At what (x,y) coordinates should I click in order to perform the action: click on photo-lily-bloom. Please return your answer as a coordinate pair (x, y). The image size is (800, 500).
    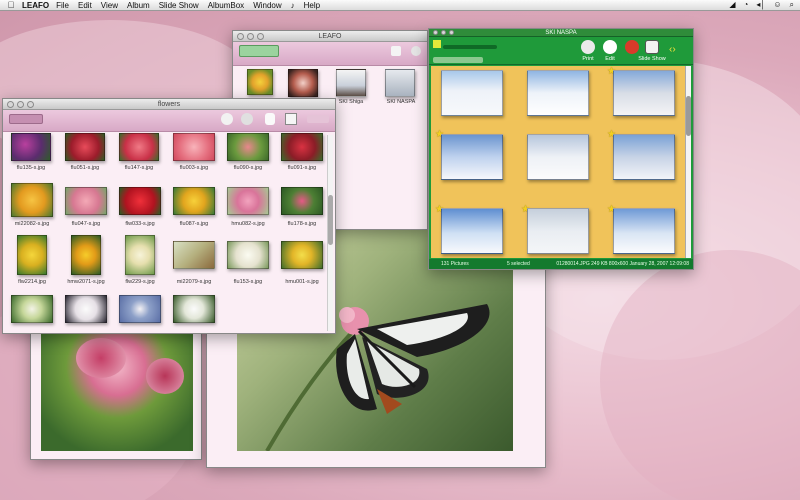
    Looking at the image, I should click on (165, 376).